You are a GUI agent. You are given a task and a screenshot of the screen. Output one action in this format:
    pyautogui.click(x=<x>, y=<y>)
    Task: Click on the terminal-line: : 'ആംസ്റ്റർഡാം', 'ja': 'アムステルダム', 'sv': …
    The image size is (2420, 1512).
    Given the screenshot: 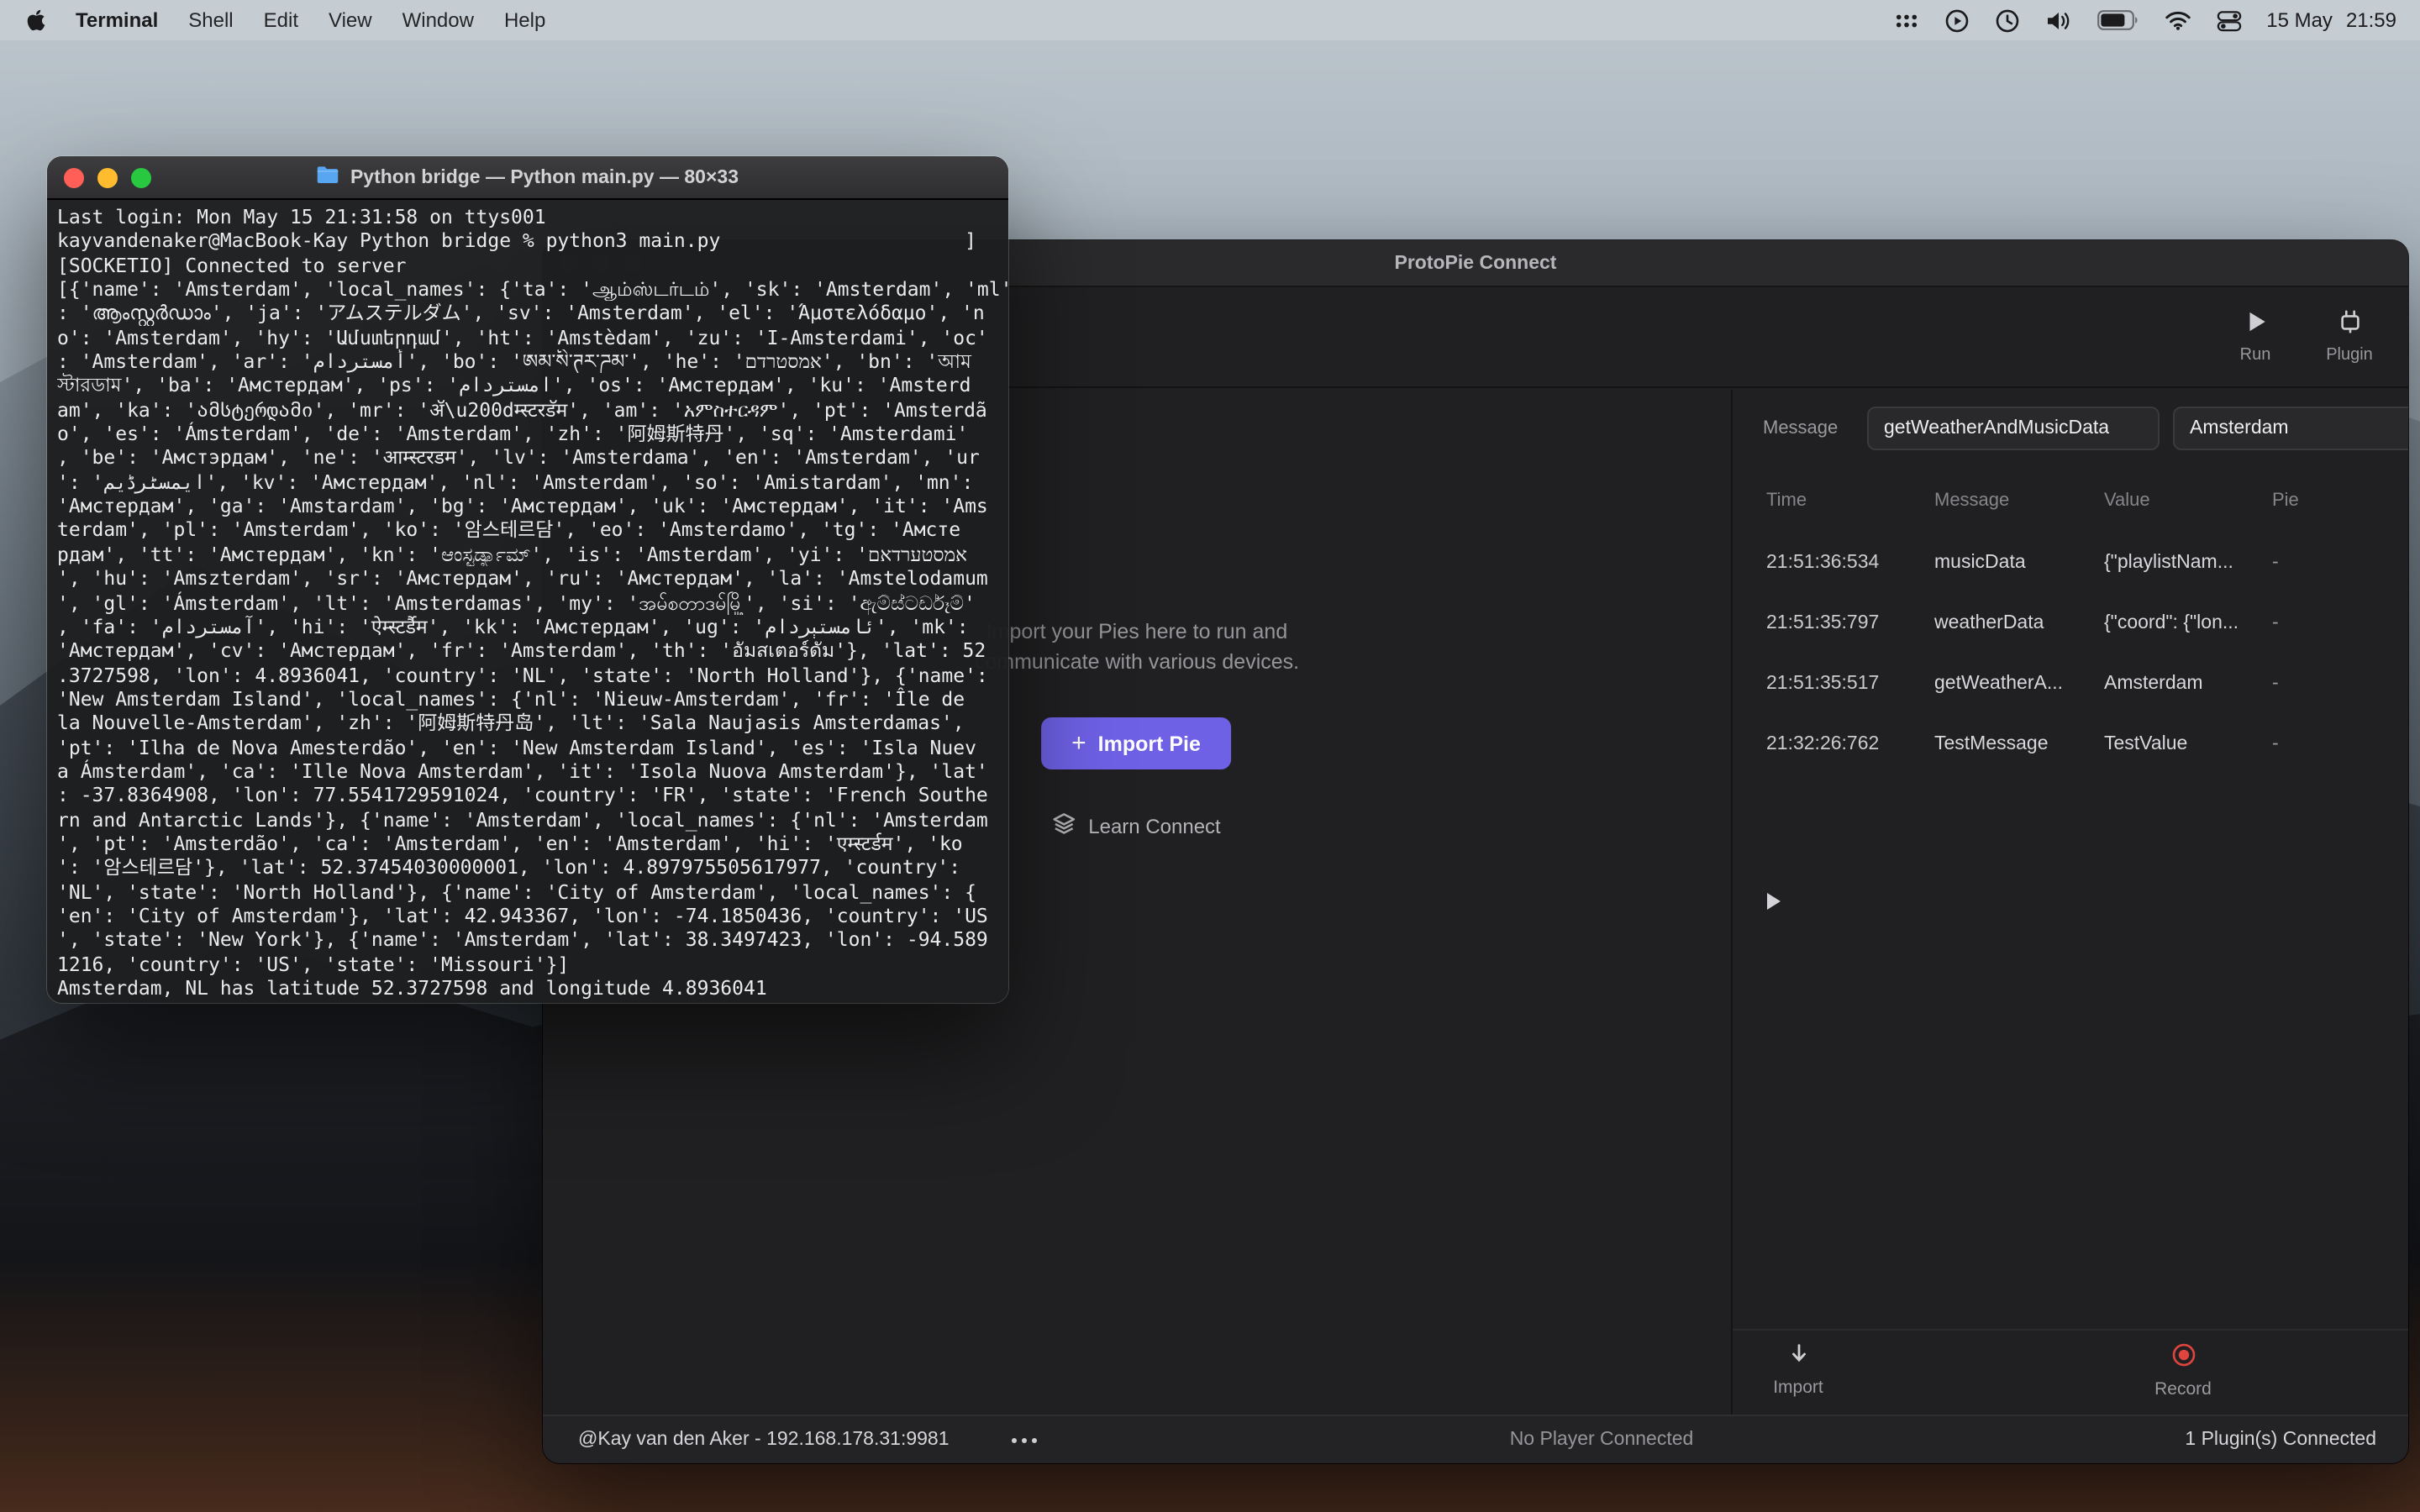 What is the action you would take?
    pyautogui.click(x=521, y=313)
    